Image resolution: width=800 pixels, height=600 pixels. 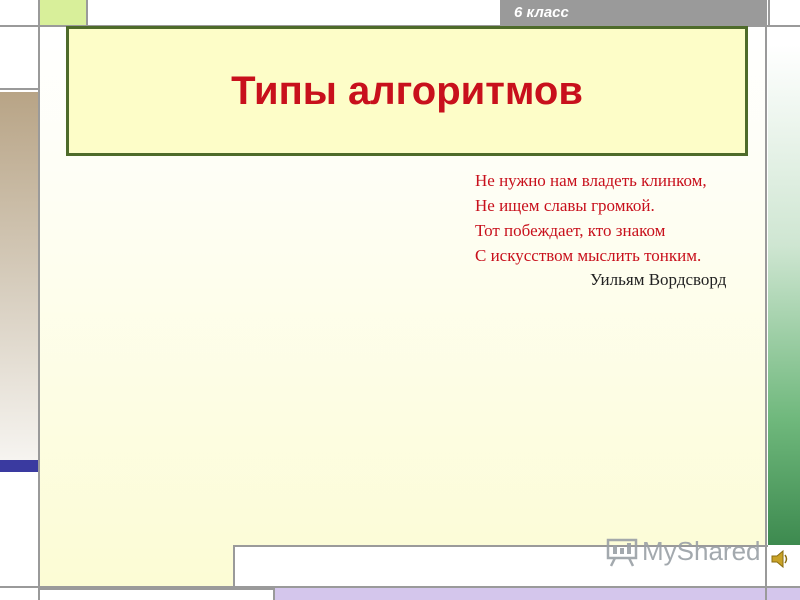 I want to click on watermark: MyShared, so click(x=683, y=551).